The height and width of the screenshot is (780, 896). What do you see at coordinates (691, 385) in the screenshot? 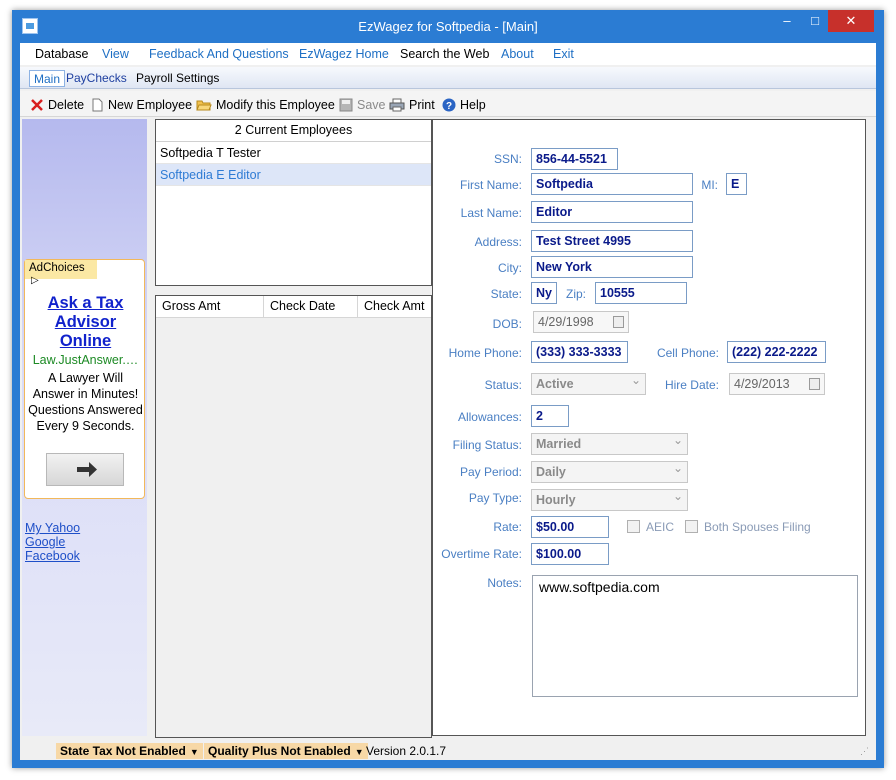
I see `hire-date-label: Hire Date:` at bounding box center [691, 385].